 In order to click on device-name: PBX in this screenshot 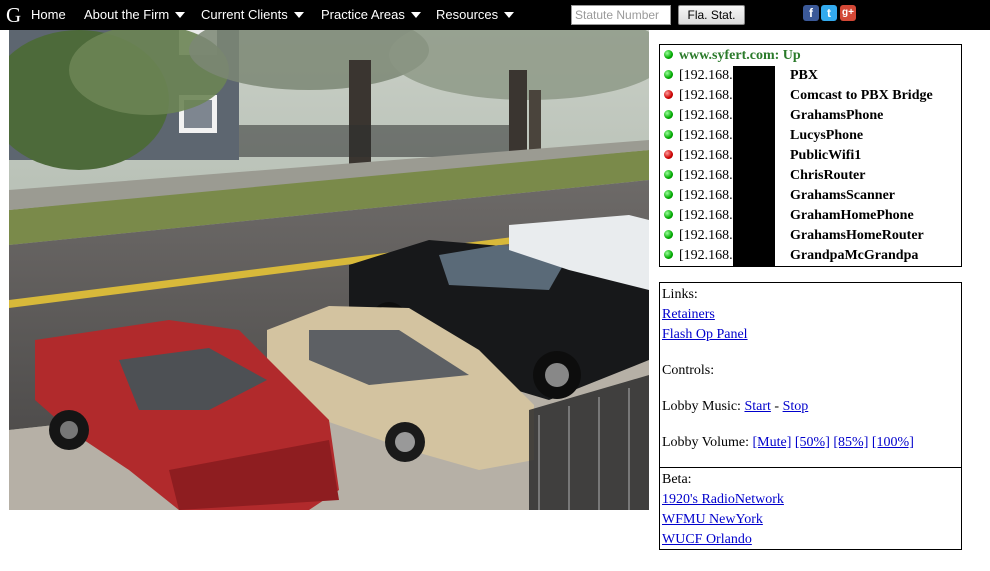, I will do `click(804, 75)`.